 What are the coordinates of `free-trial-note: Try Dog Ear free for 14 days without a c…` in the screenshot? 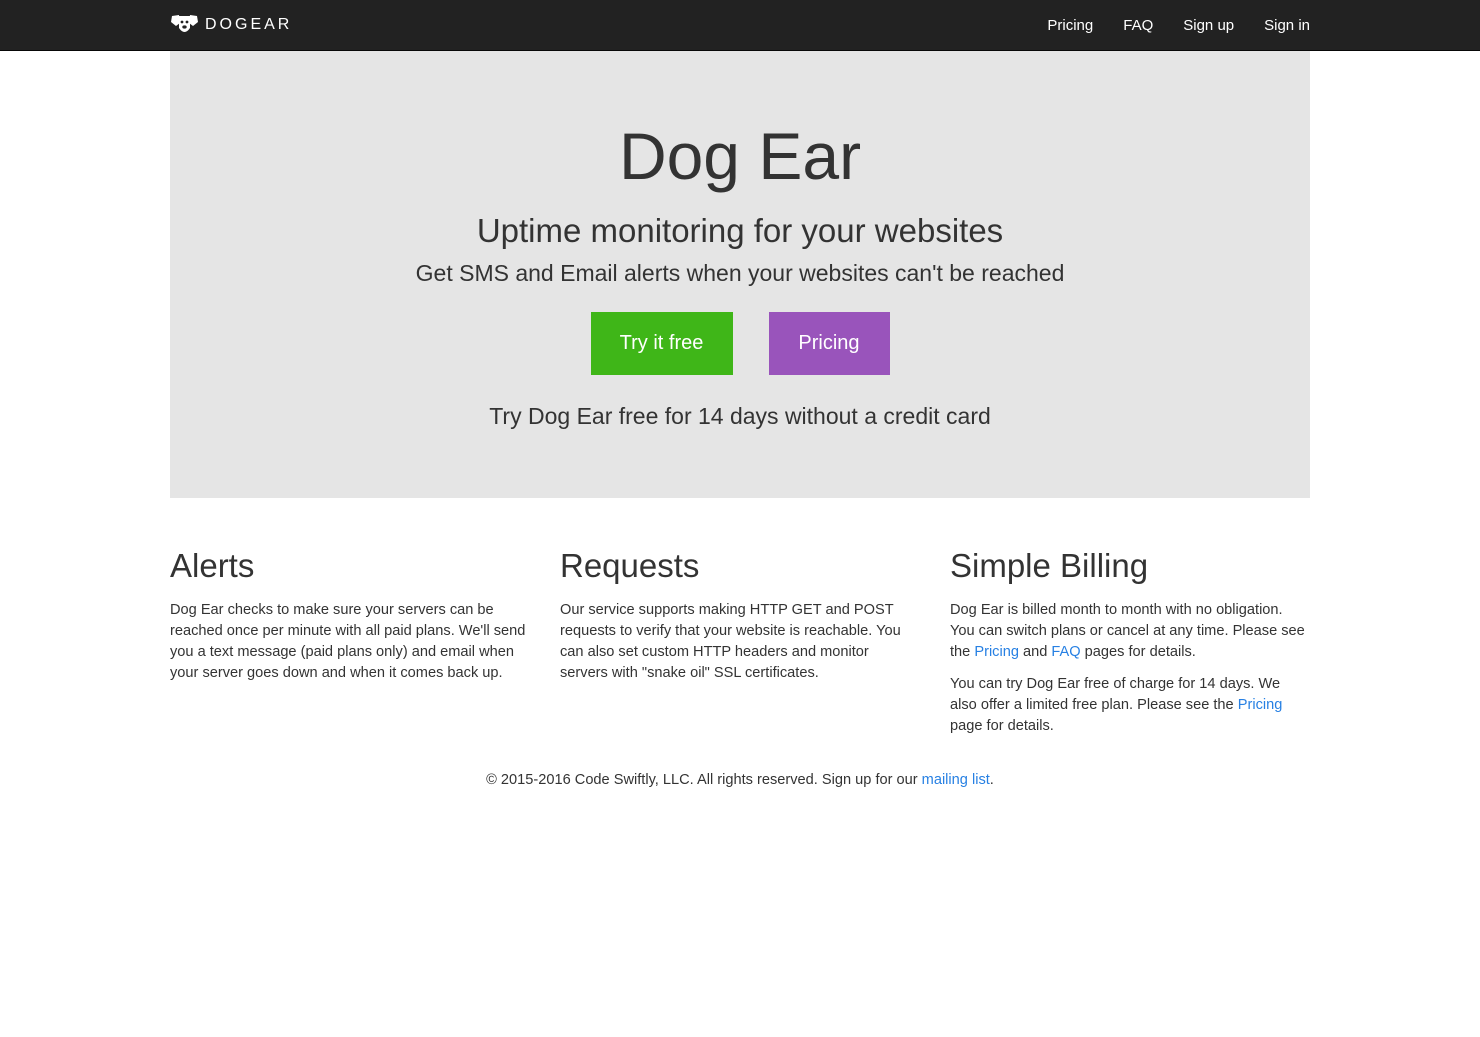 It's located at (740, 416).